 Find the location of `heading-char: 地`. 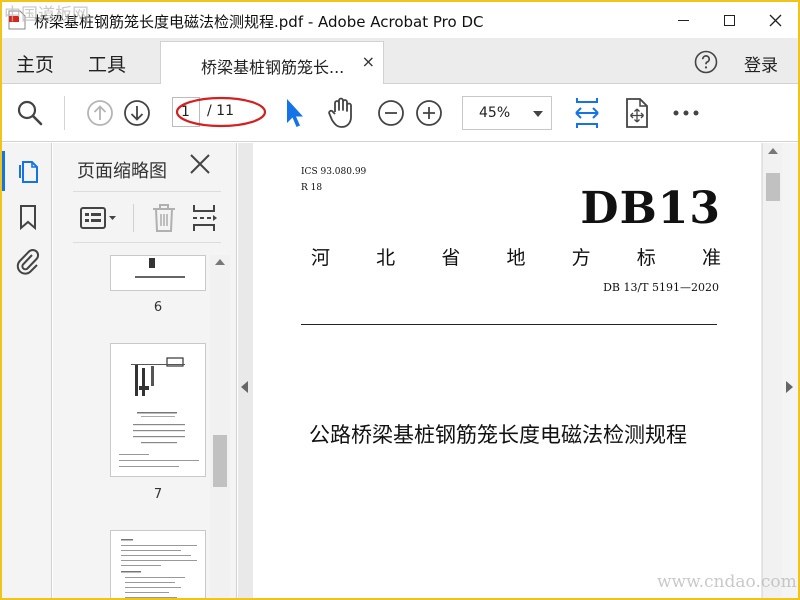

heading-char: 地 is located at coordinates (516, 258).